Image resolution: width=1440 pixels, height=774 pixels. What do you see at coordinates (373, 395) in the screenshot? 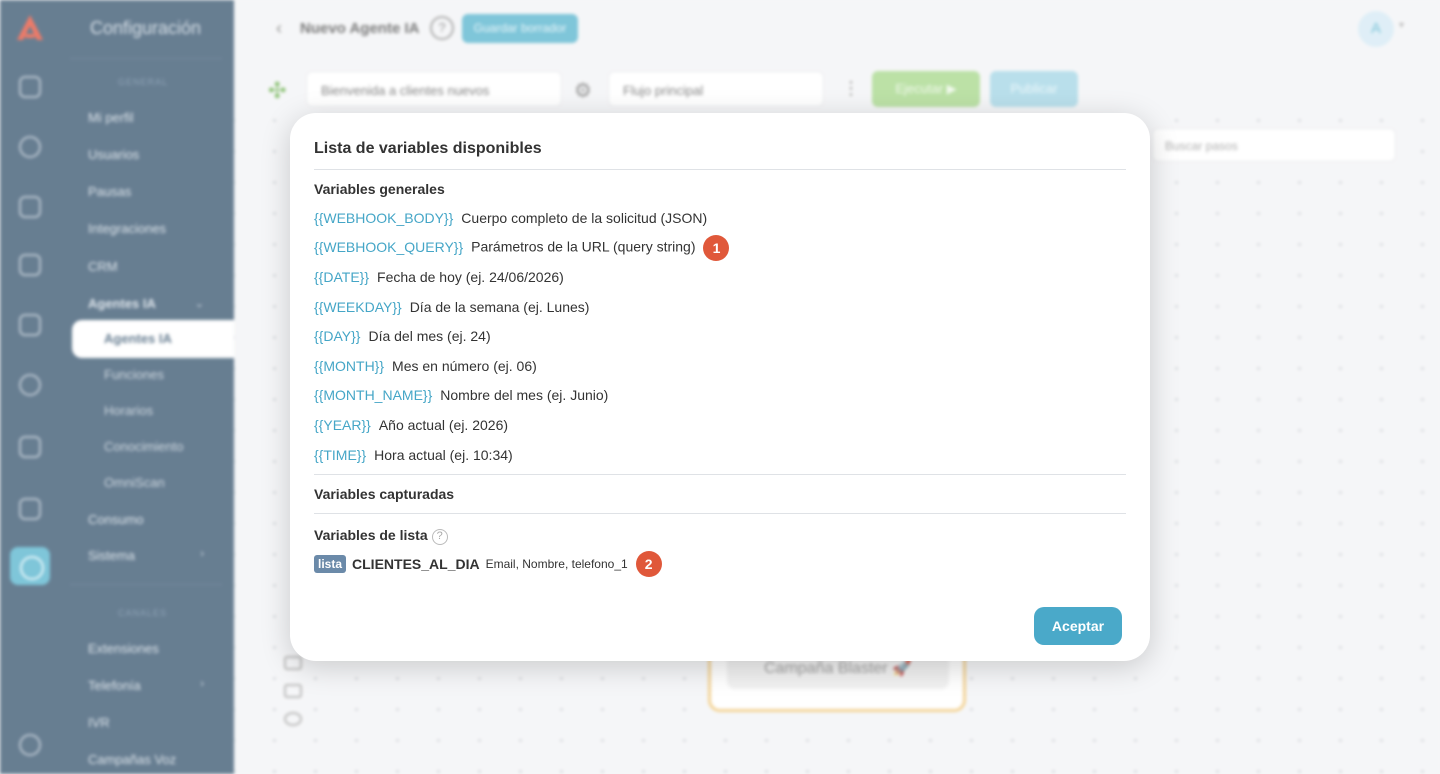
I see `variable-token: {{MONTH_NAME}}` at bounding box center [373, 395].